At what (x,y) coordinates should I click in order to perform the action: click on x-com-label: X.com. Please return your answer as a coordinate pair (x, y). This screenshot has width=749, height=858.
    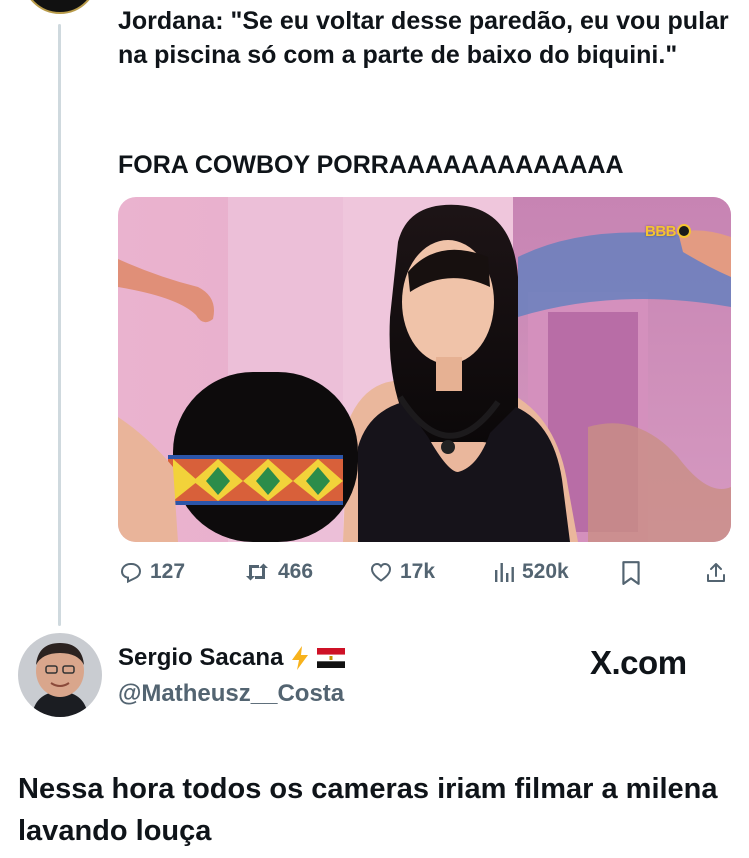
    Looking at the image, I should click on (638, 662).